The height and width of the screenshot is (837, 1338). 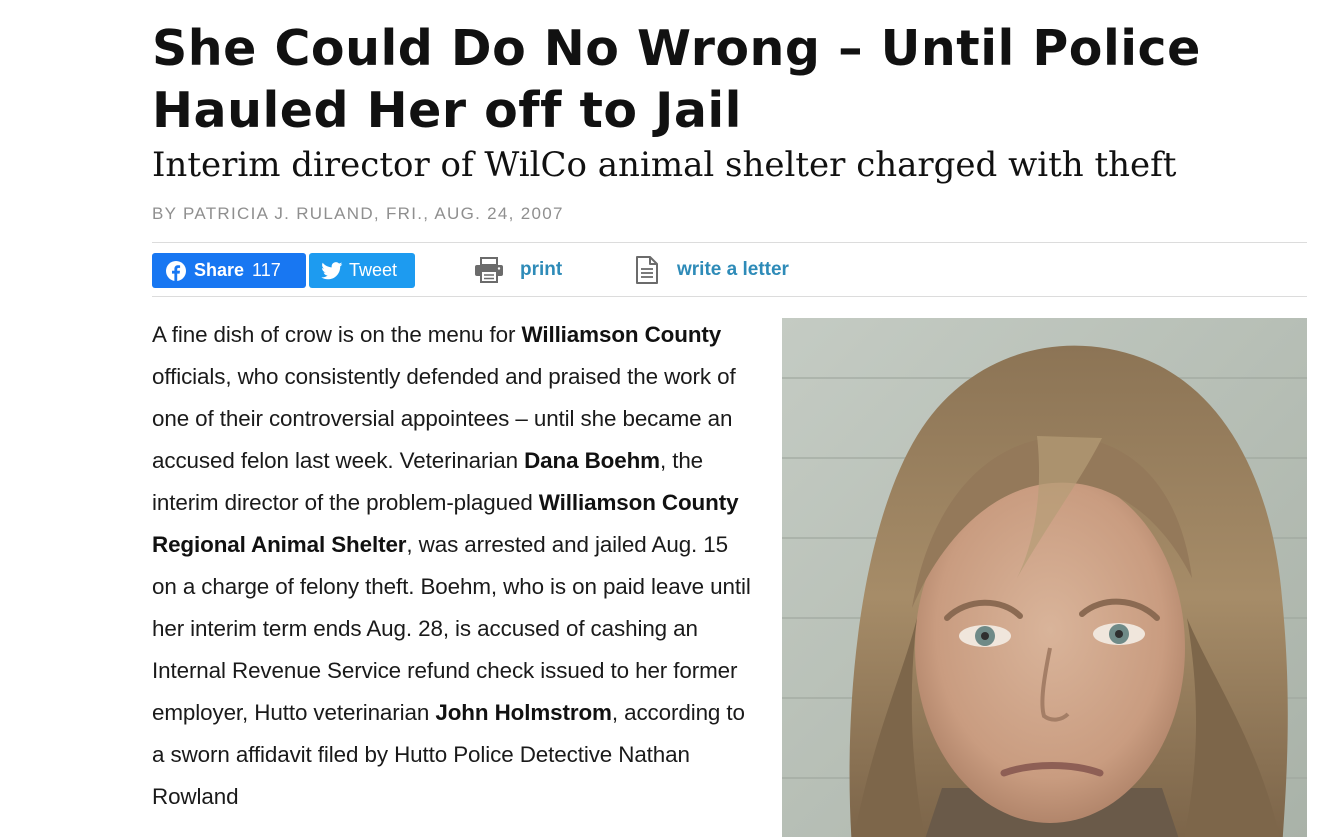 I want to click on body-text-segment: A fine dish of crow is on the menu for, so click(x=337, y=334).